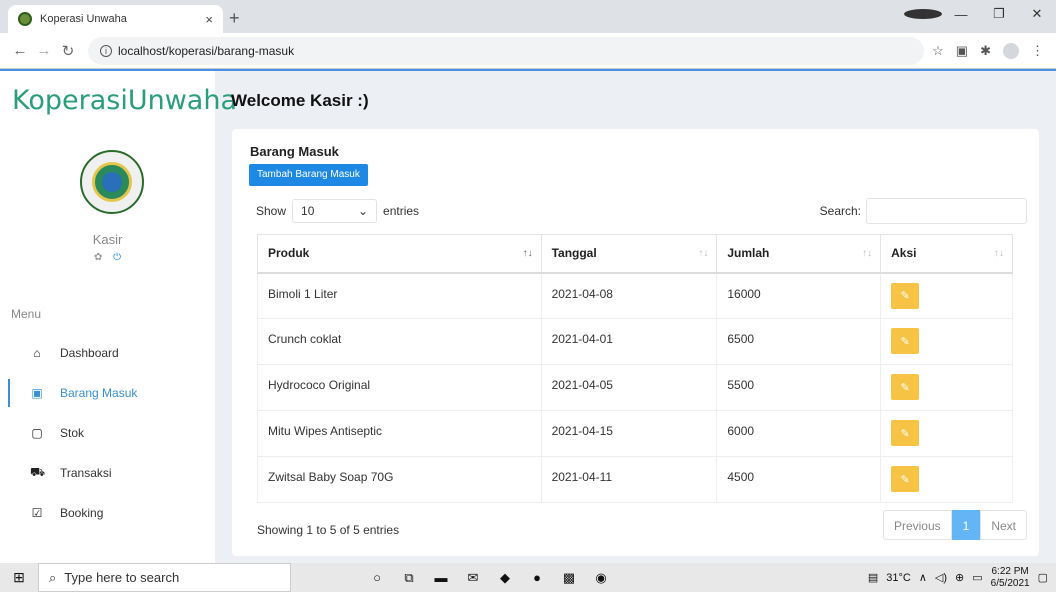 The image size is (1056, 592). I want to click on table-row: Zwitsal Baby Soap 70G 2021-04-11 4500 ✎, so click(635, 479).